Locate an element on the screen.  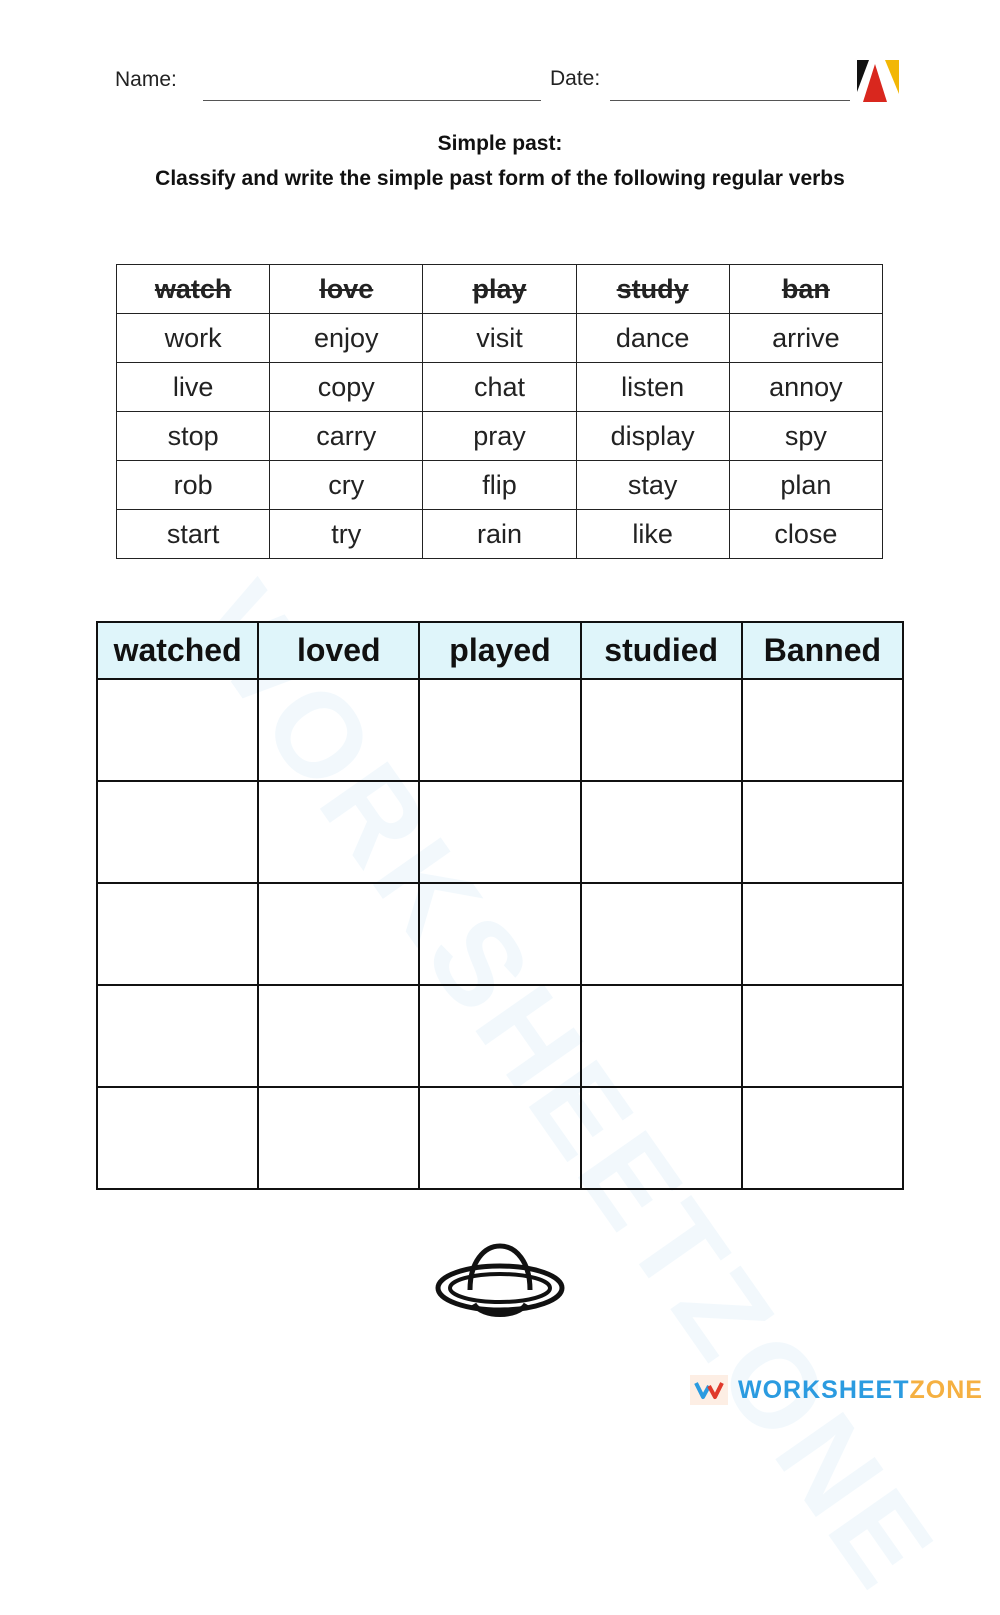
verb-bank-row: stop carry pray display spy is located at coordinates (499, 436).